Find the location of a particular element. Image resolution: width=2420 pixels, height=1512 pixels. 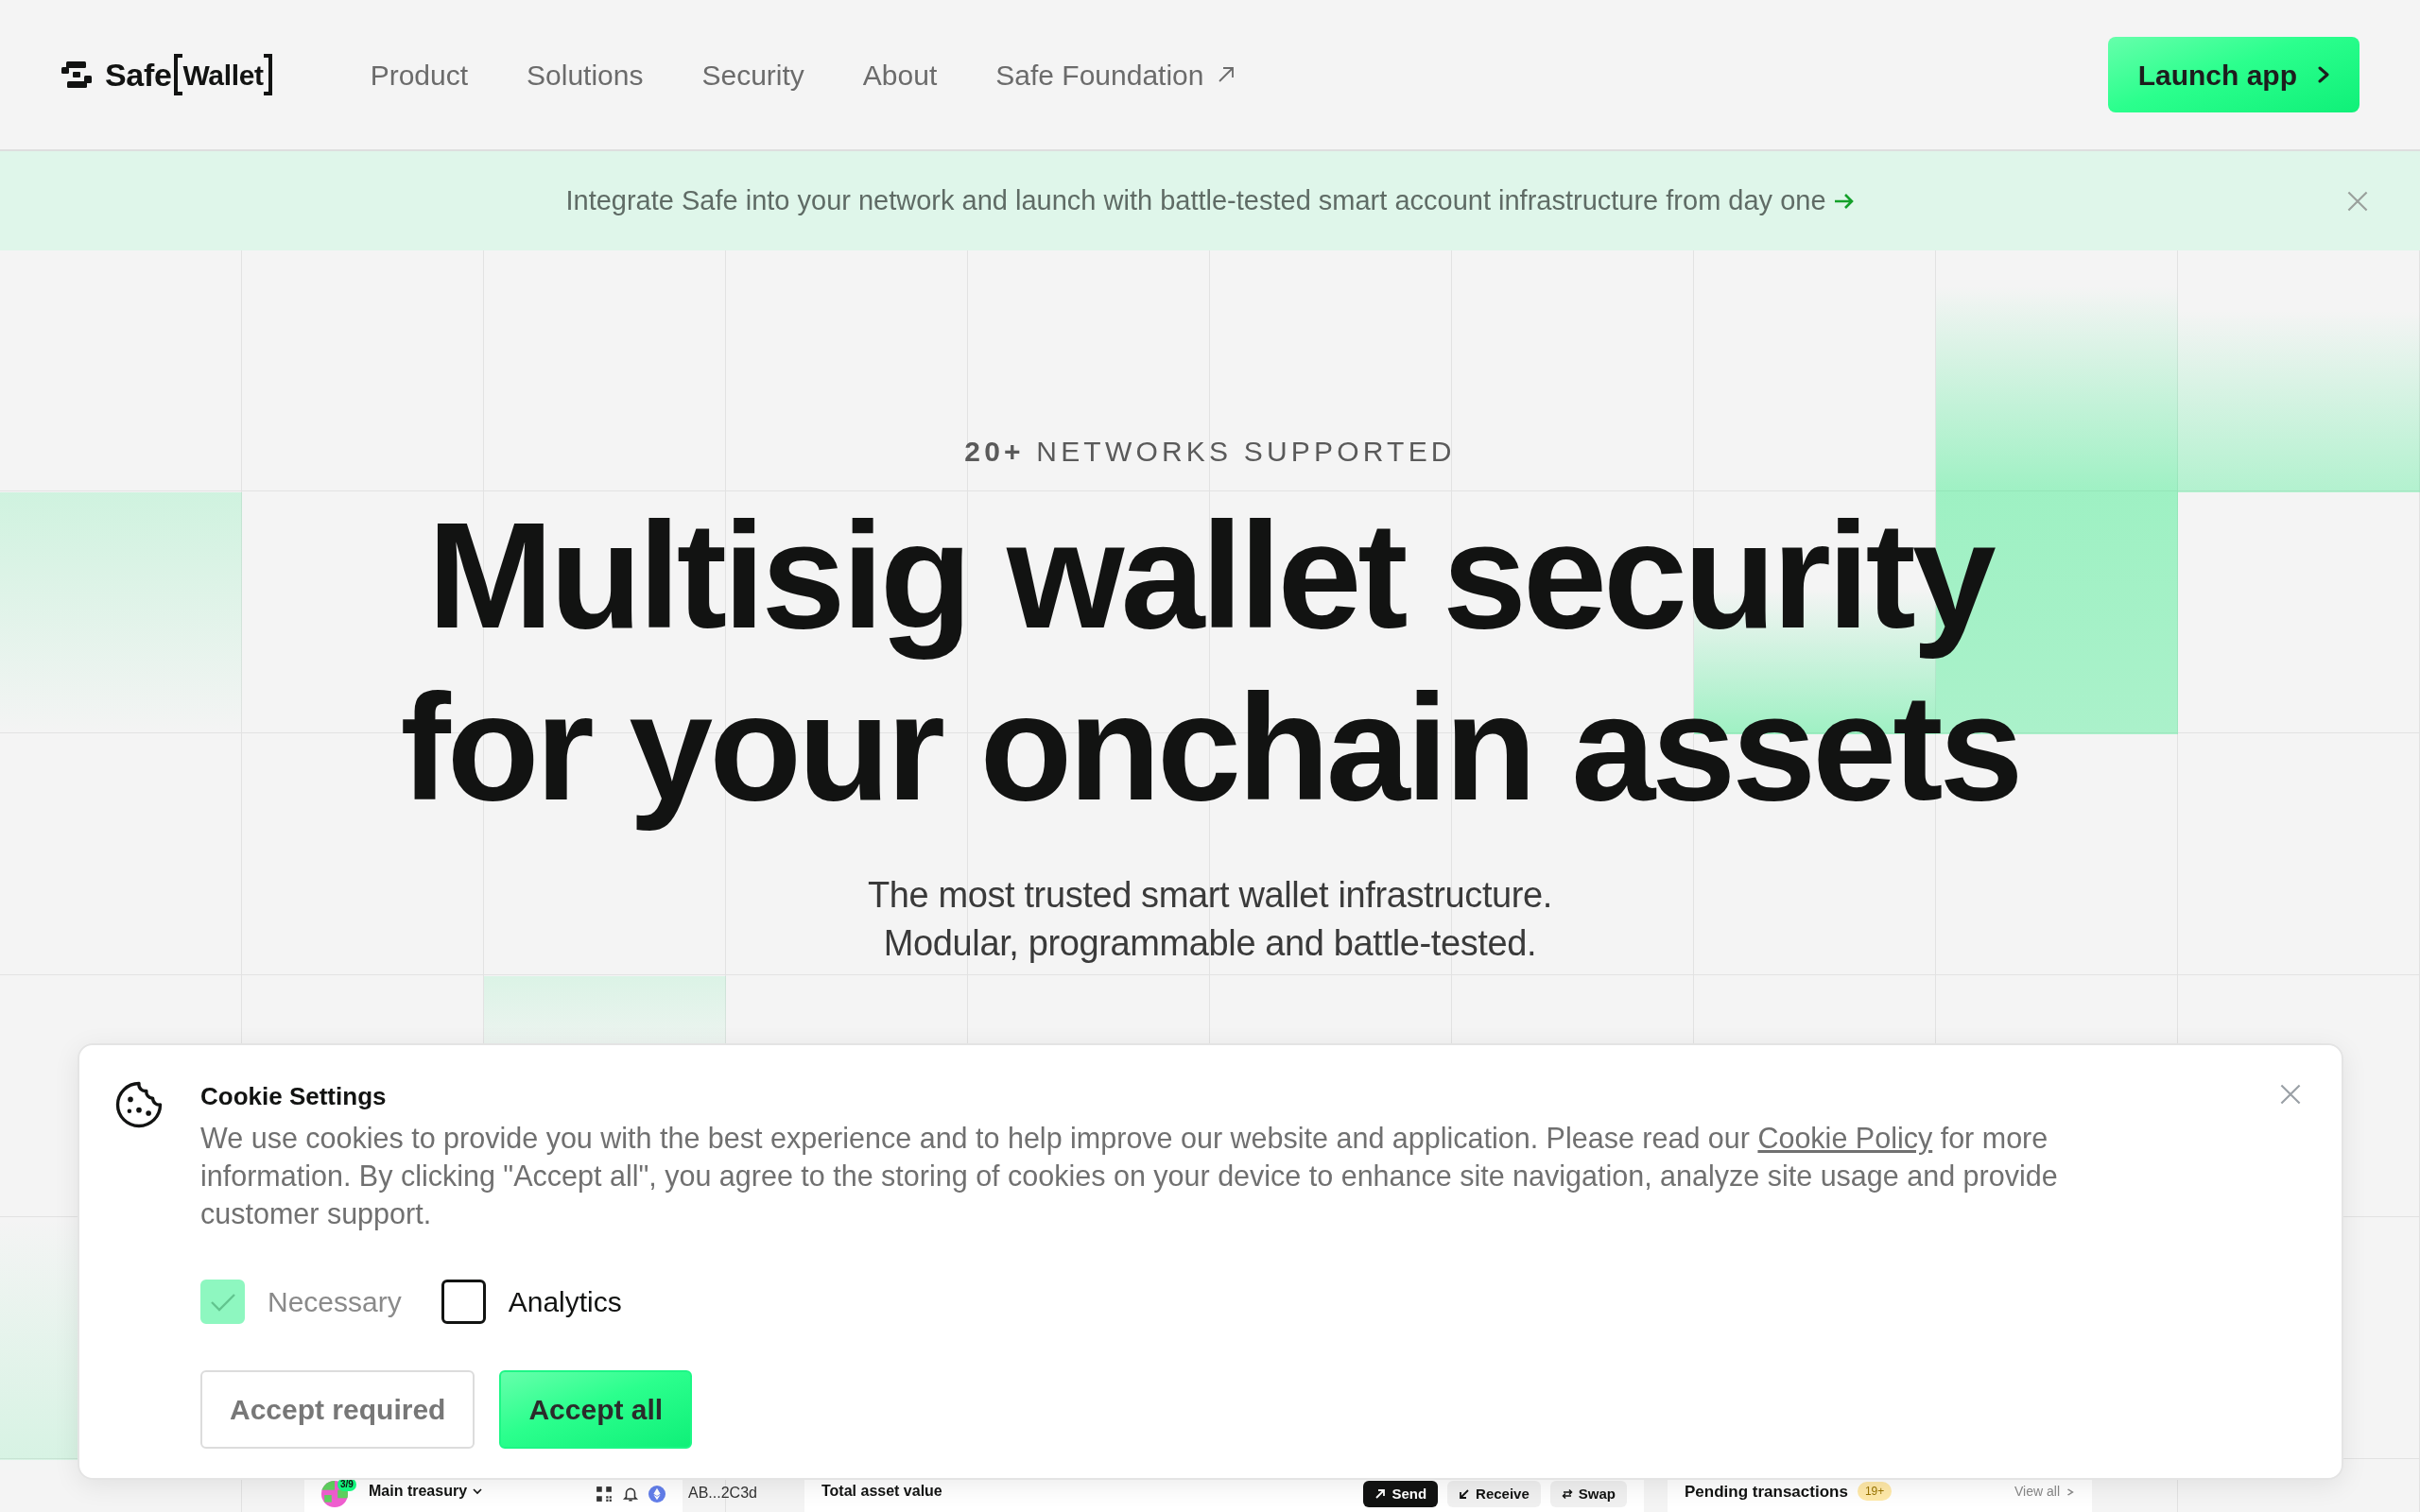

nav-link: Solutions is located at coordinates (585, 74).